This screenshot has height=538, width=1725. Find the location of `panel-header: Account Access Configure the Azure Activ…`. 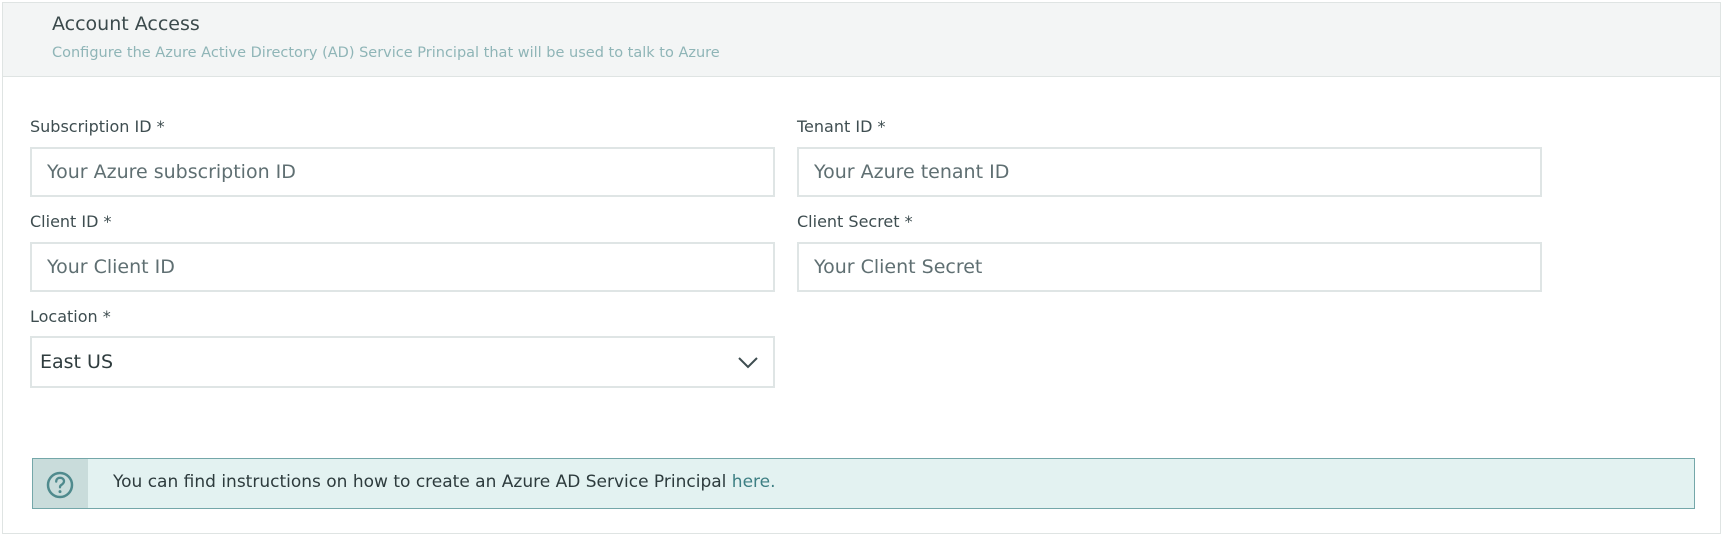

panel-header: Account Access Configure the Azure Activ… is located at coordinates (861, 40).